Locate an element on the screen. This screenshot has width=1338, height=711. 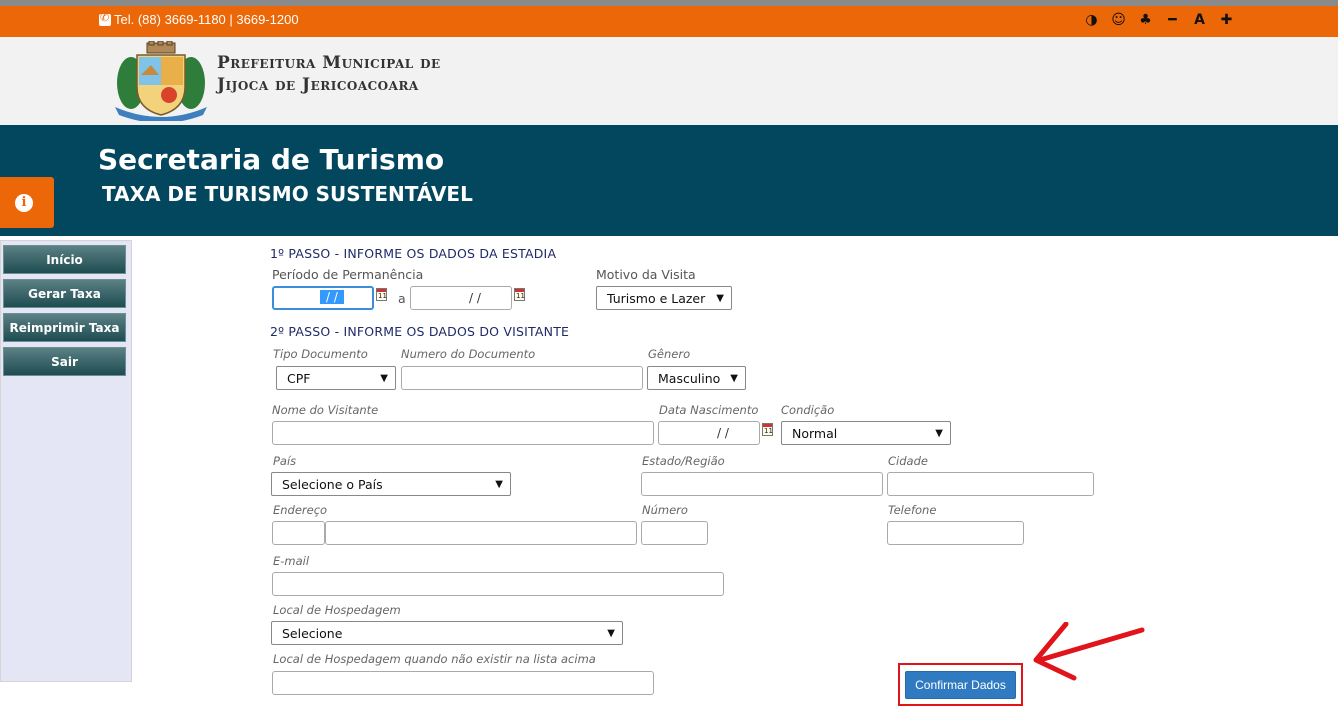
genero-label: Gênero is located at coordinates (669, 354).